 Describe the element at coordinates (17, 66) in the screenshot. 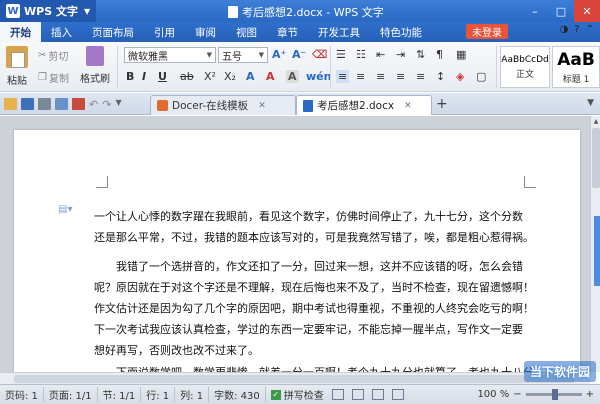

I see `paste-button: 粘贴` at that location.